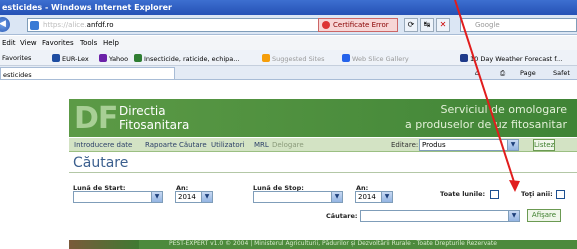 This screenshot has height=249, width=577. Describe the element at coordinates (119, 59) in the screenshot. I see `favorite-yahoo-label: Yahoo` at that location.